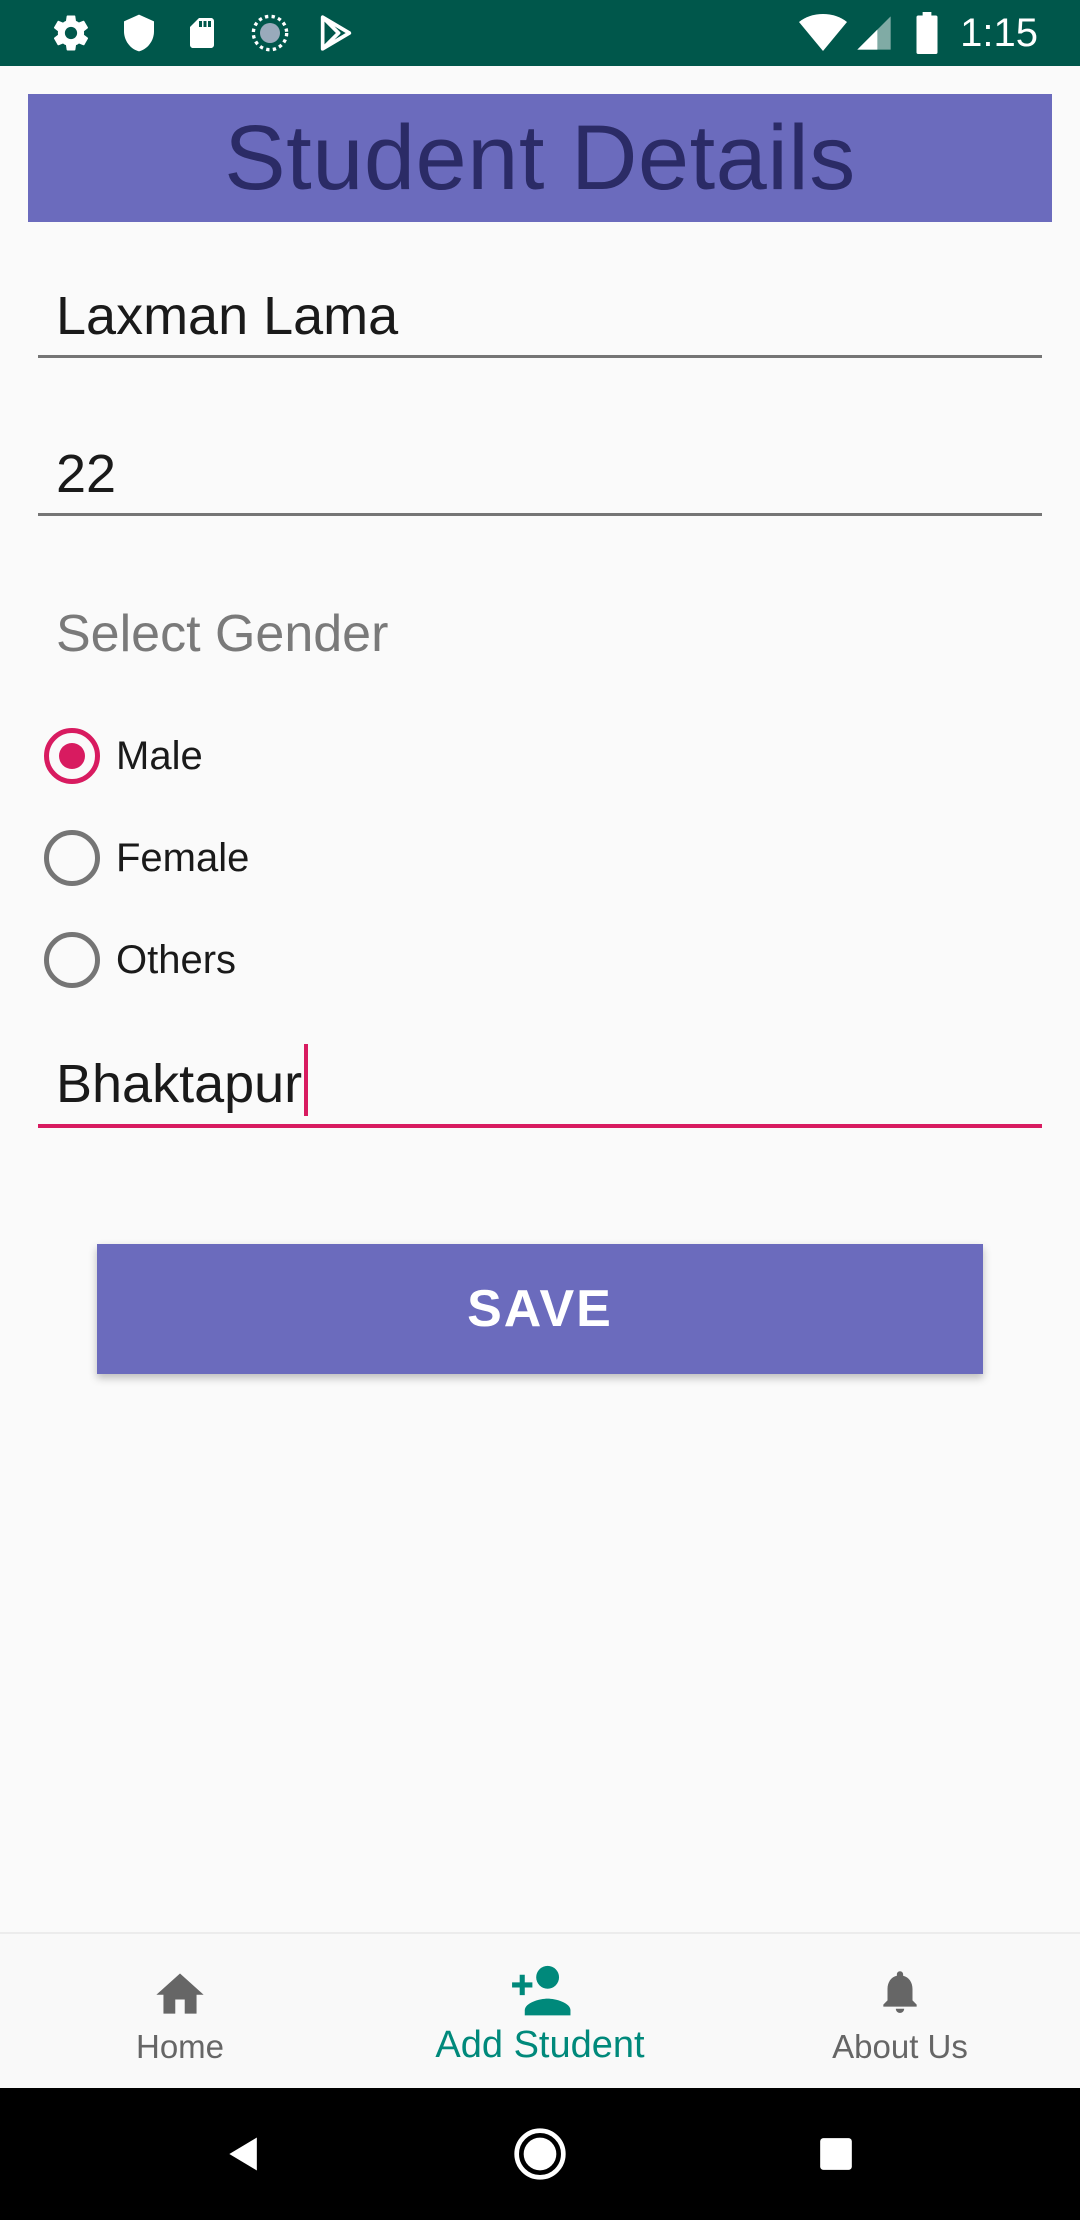 This screenshot has height=2220, width=1080. Describe the element at coordinates (540, 1086) in the screenshot. I see `address-field: Bhaktapur` at that location.